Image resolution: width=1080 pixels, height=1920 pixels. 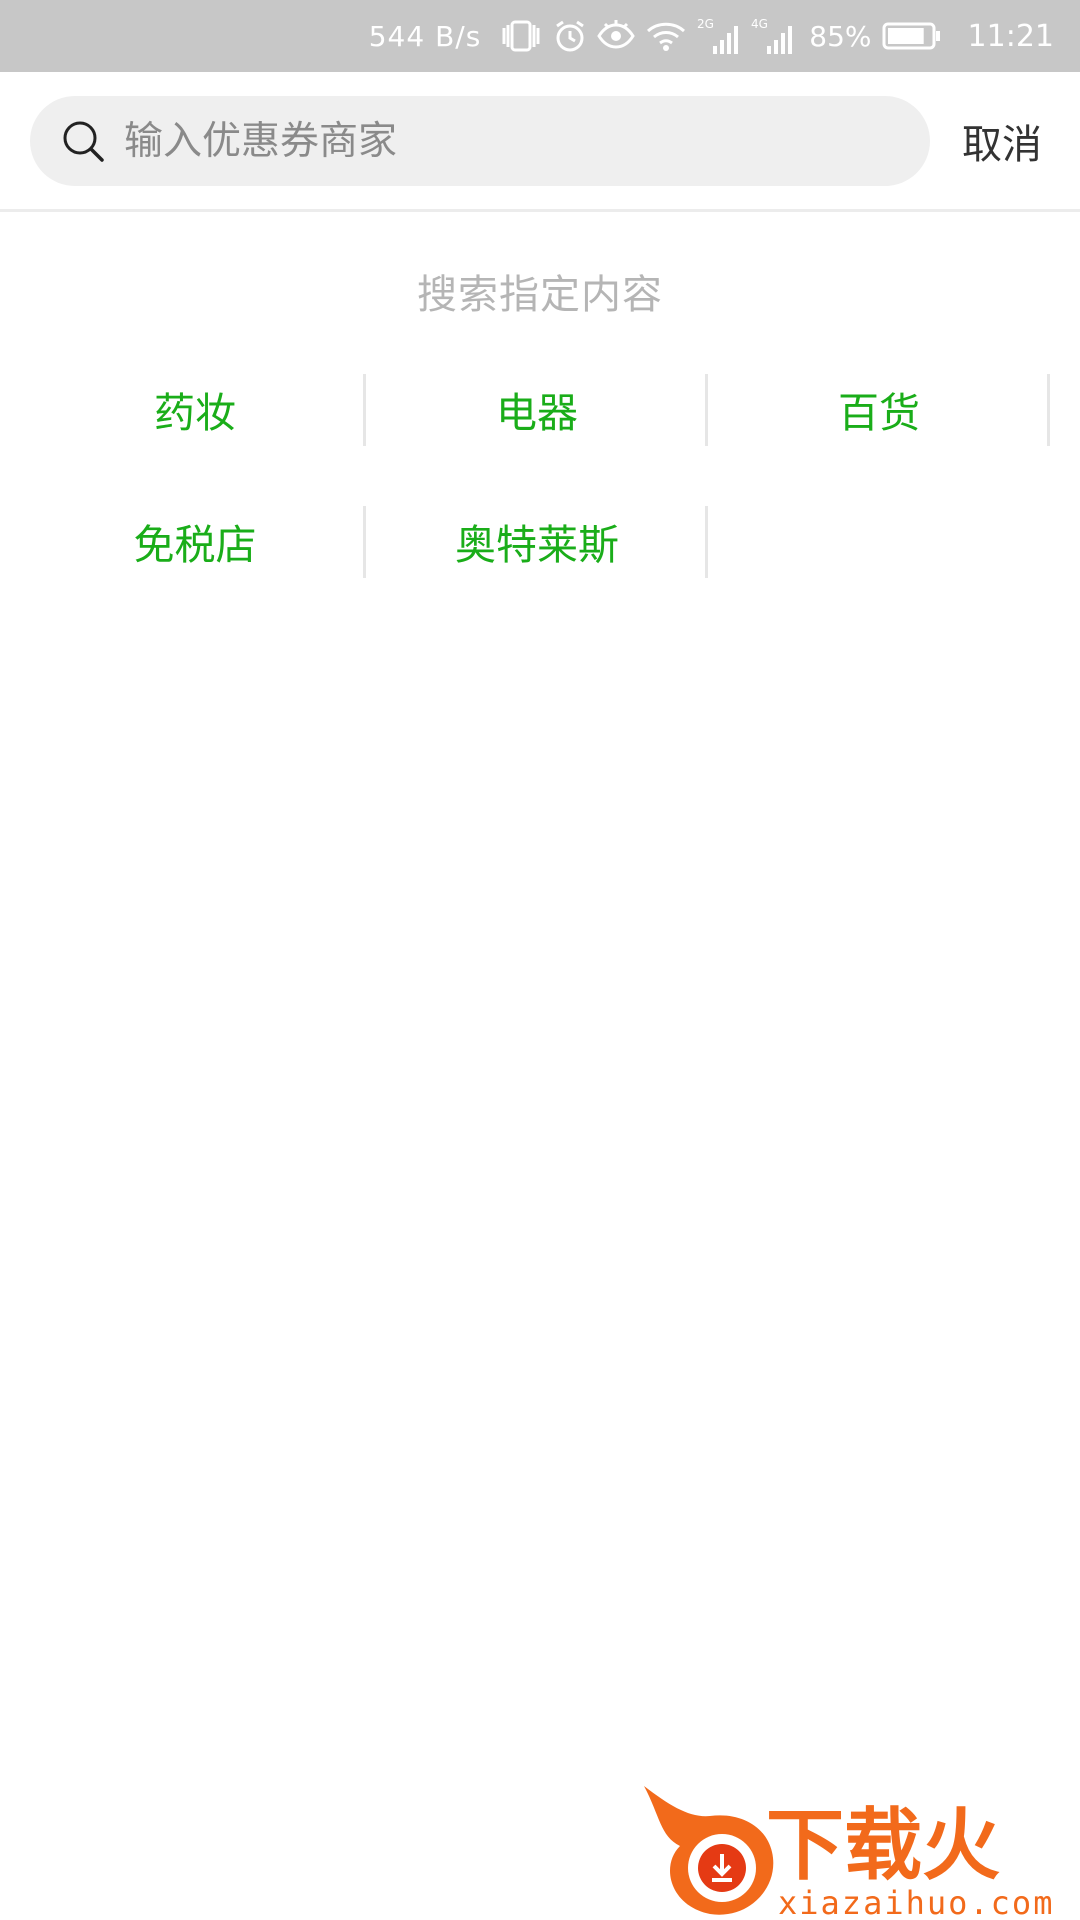 I want to click on category-label: 免税店, so click(x=195, y=545).